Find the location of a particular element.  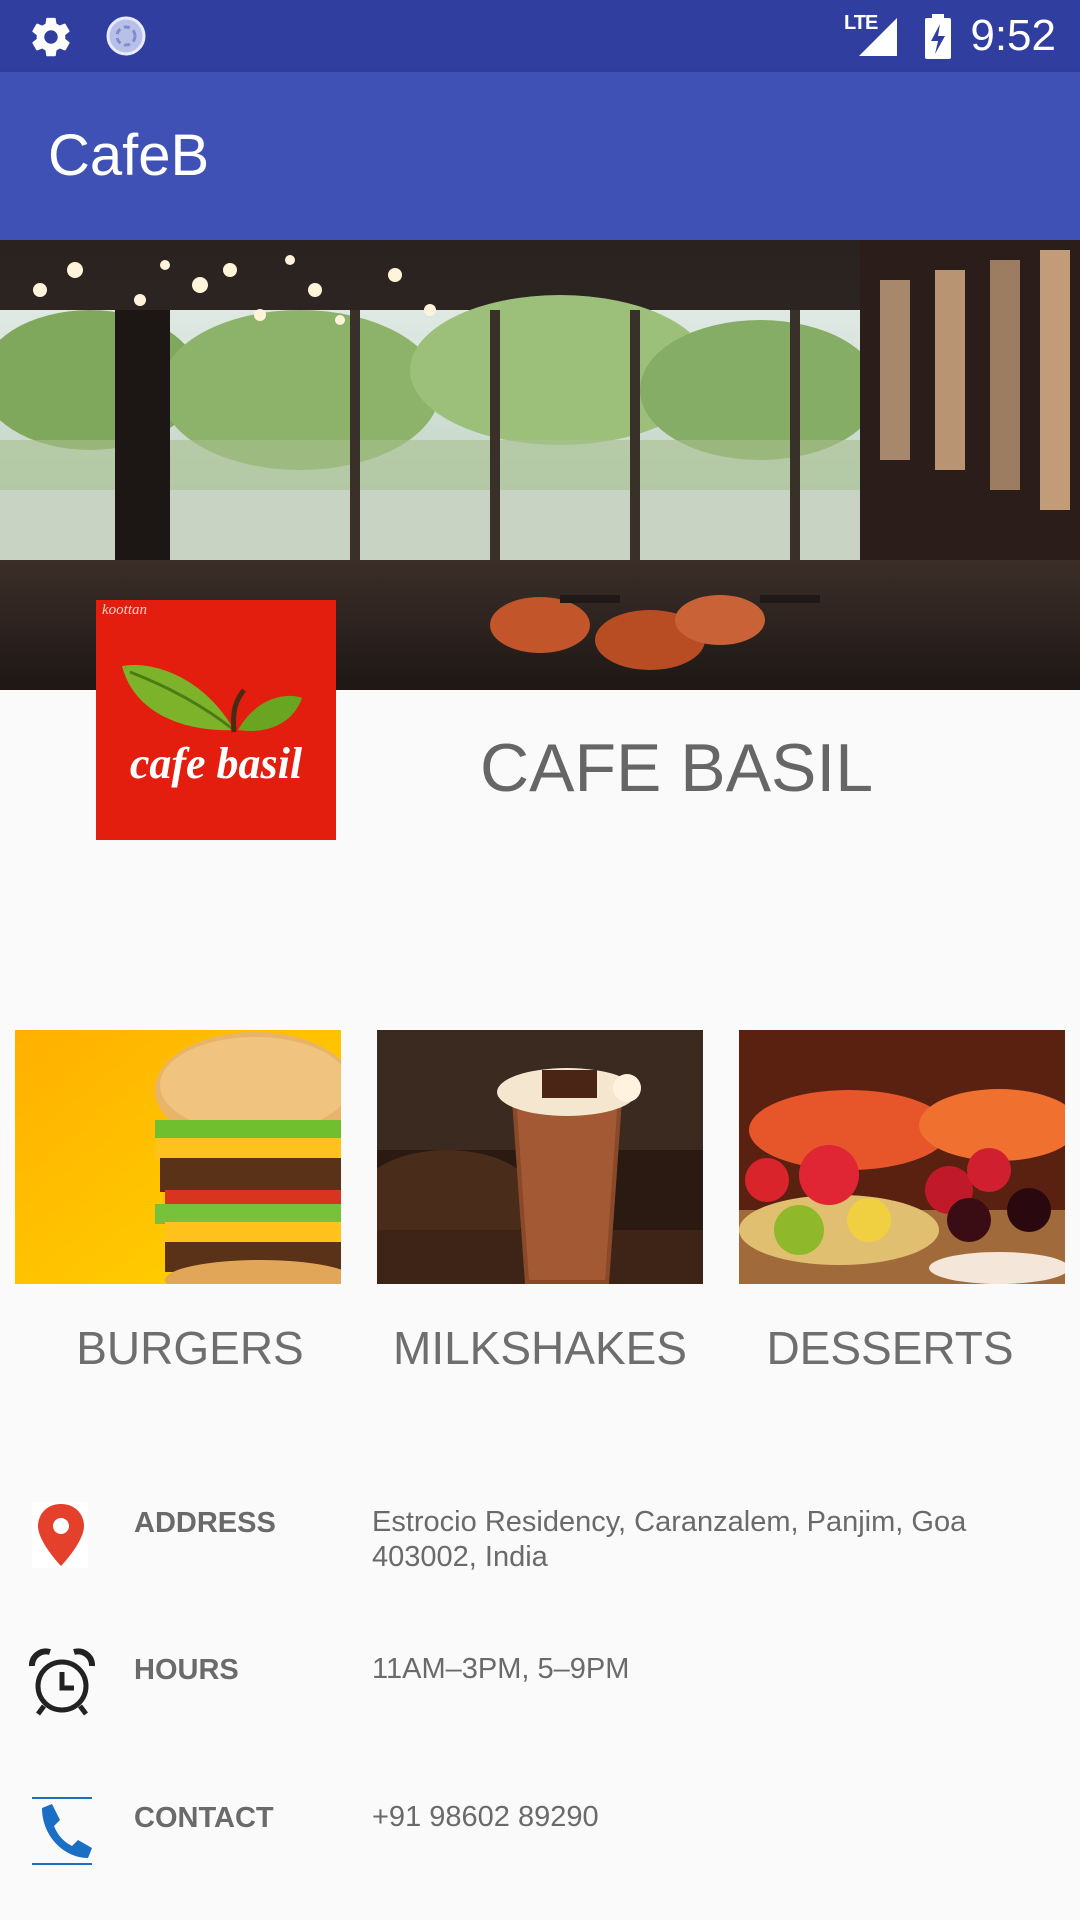

burgers-image is located at coordinates (178, 1157).